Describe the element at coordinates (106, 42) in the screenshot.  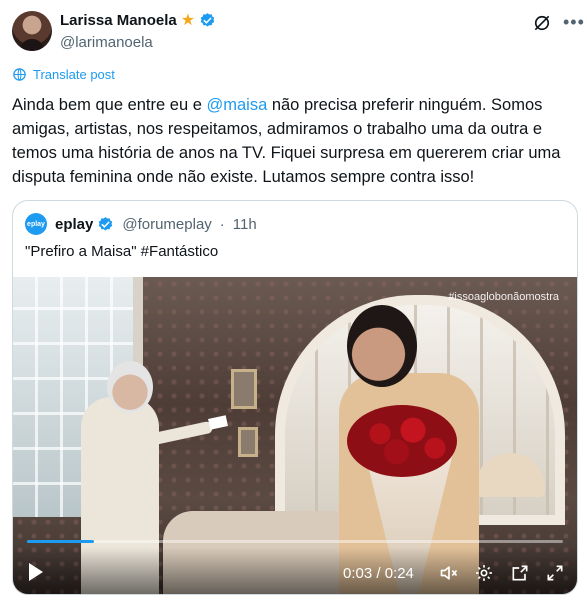
I see `author-handle: @larimanoela` at that location.